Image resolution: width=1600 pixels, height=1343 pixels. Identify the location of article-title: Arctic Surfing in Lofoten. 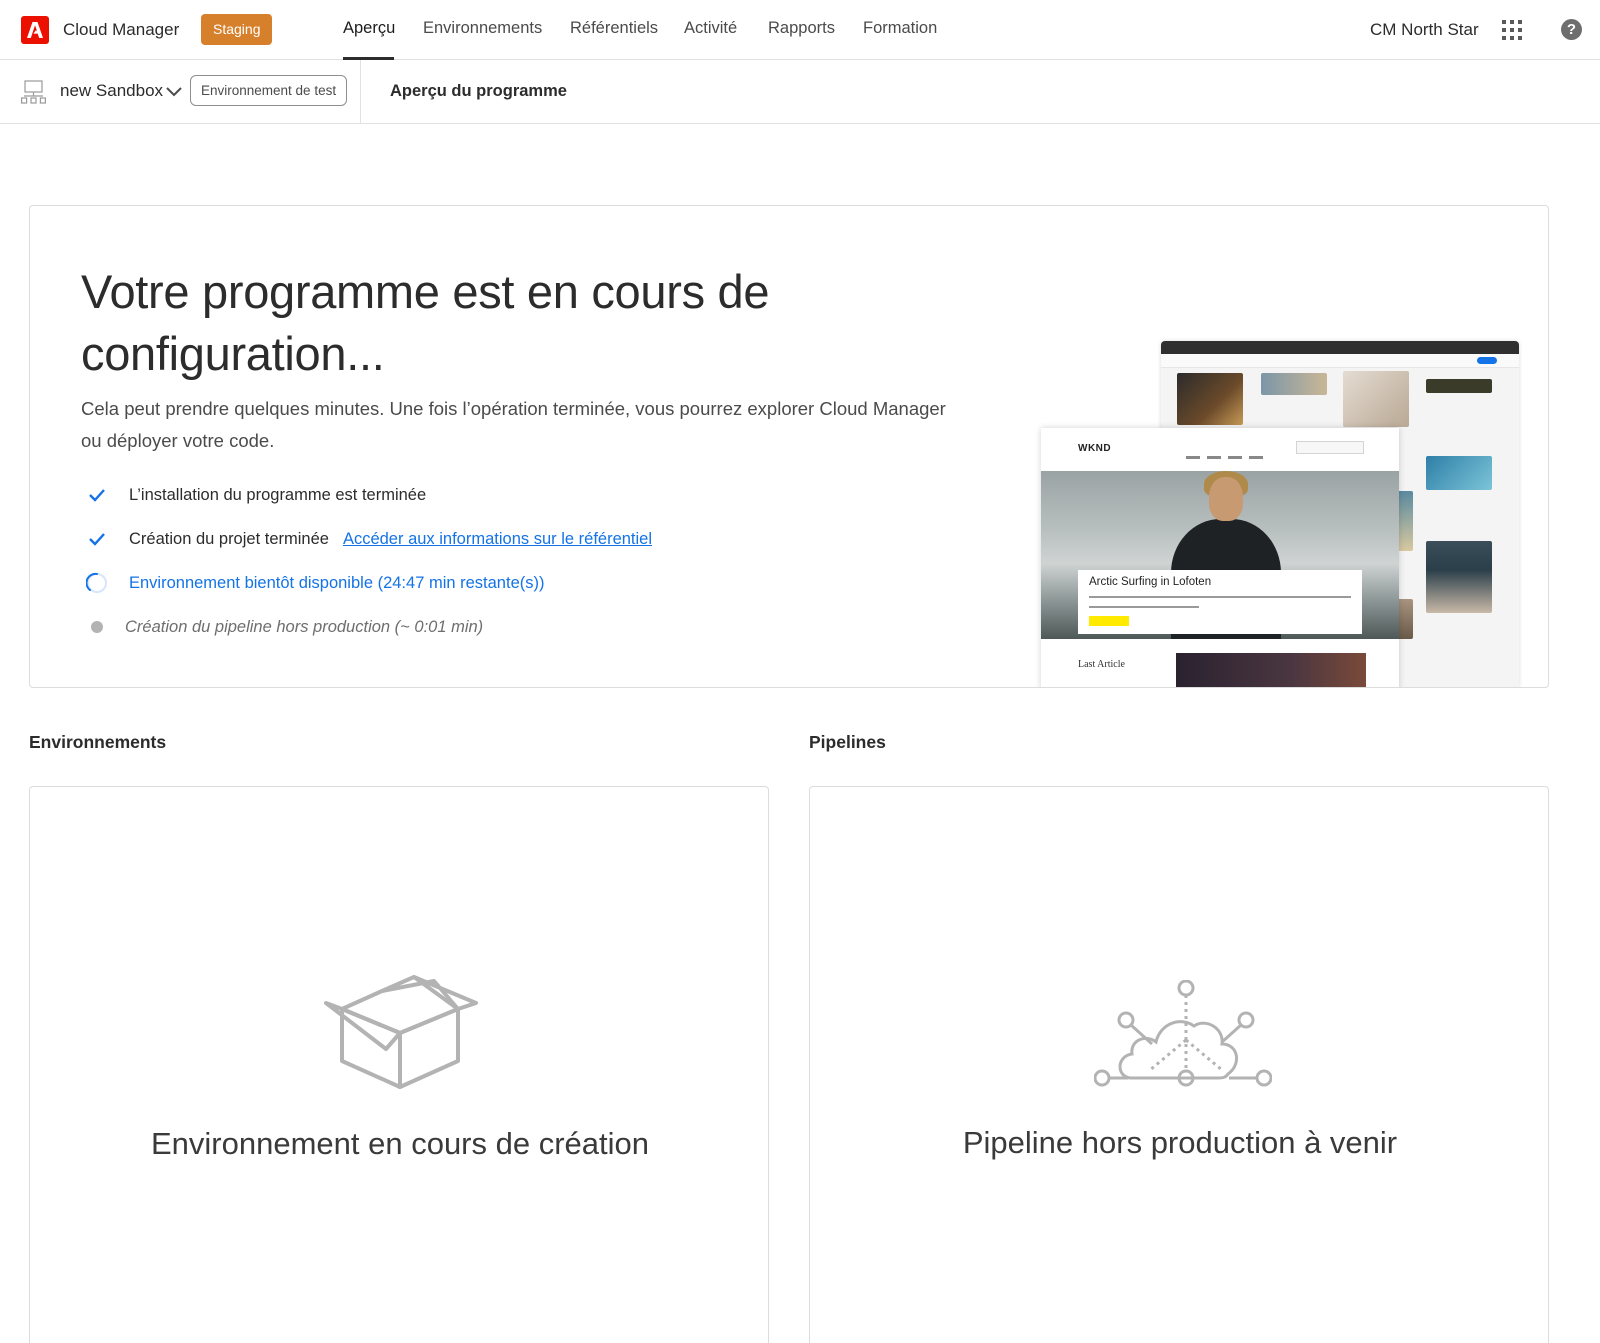
(1150, 582).